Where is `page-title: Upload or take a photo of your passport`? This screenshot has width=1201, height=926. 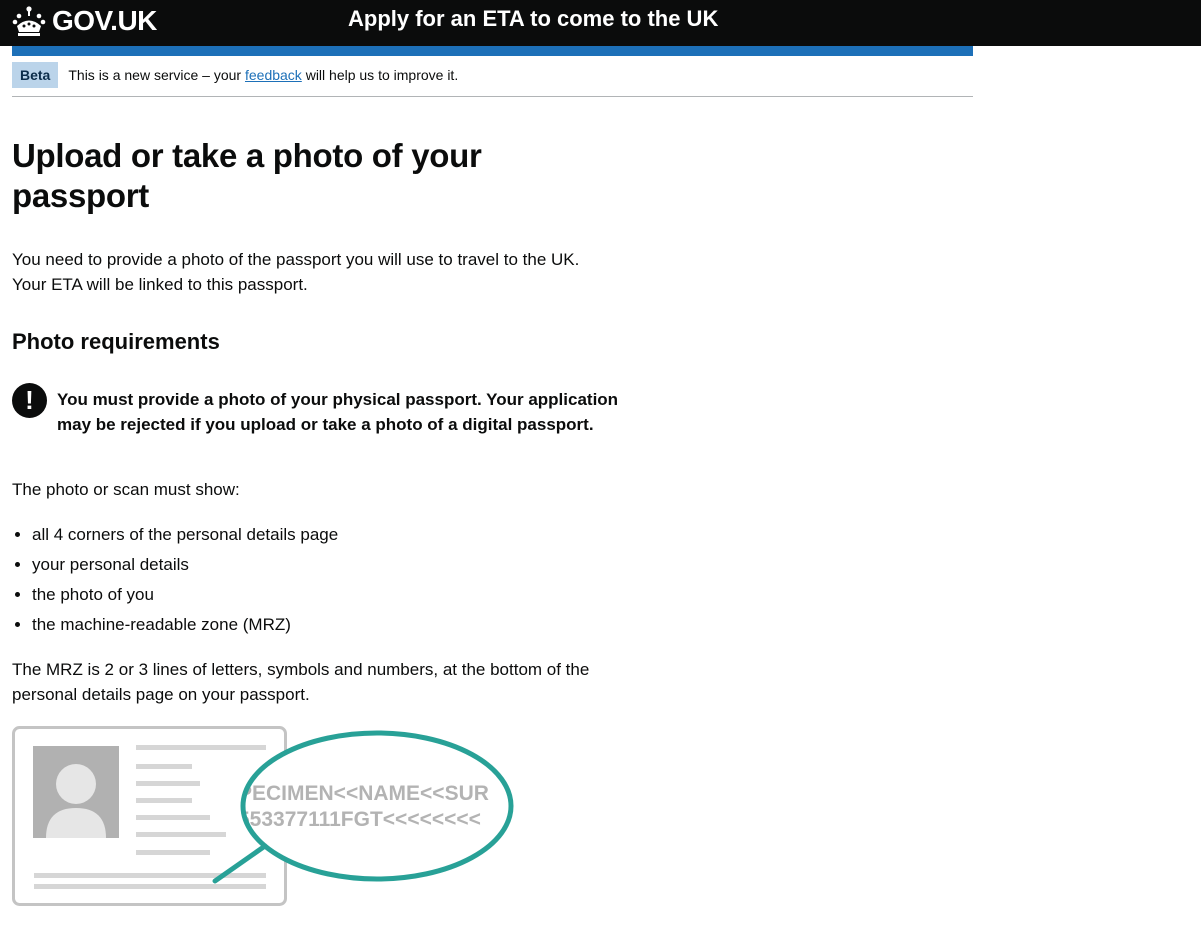
page-title: Upload or take a photo of your passport is located at coordinates (247, 175).